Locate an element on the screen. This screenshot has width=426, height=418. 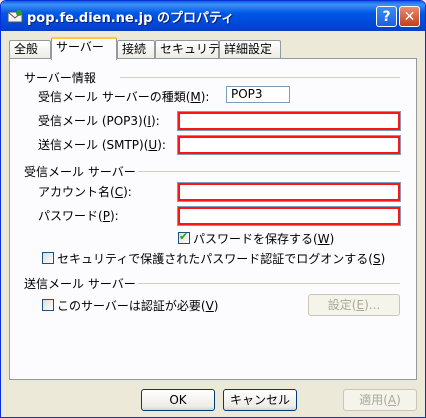
close-icon: ✕ is located at coordinates (409, 16).